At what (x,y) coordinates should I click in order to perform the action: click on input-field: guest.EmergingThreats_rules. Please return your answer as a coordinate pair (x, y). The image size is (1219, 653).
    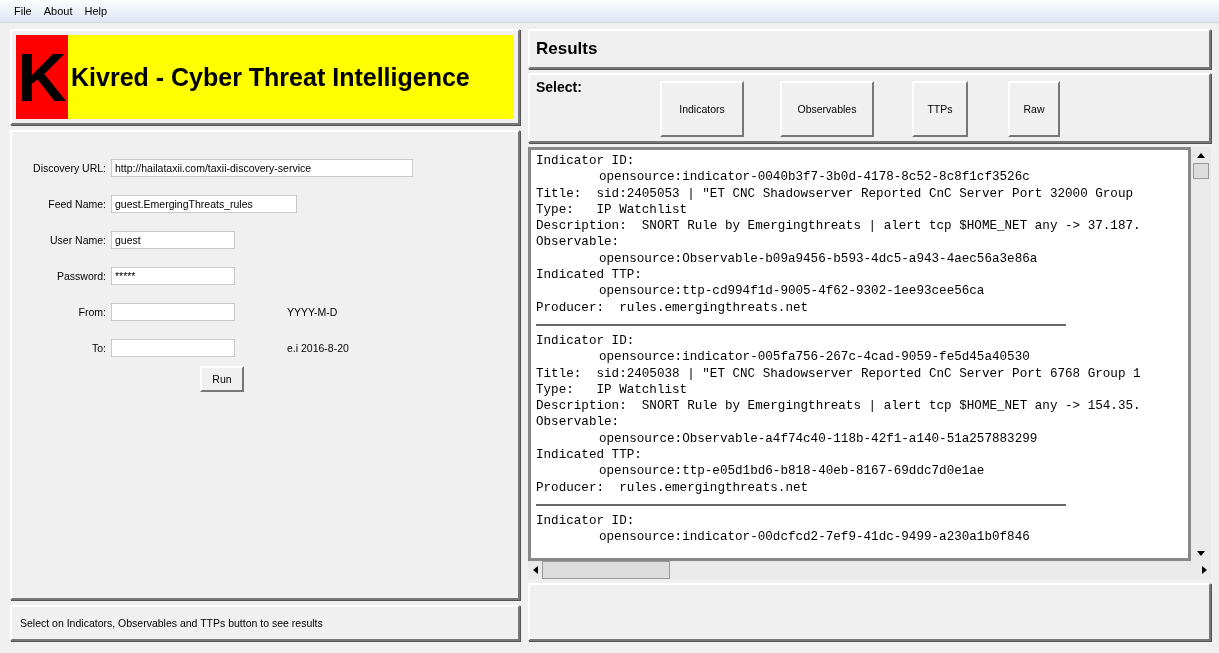
    Looking at the image, I should click on (204, 204).